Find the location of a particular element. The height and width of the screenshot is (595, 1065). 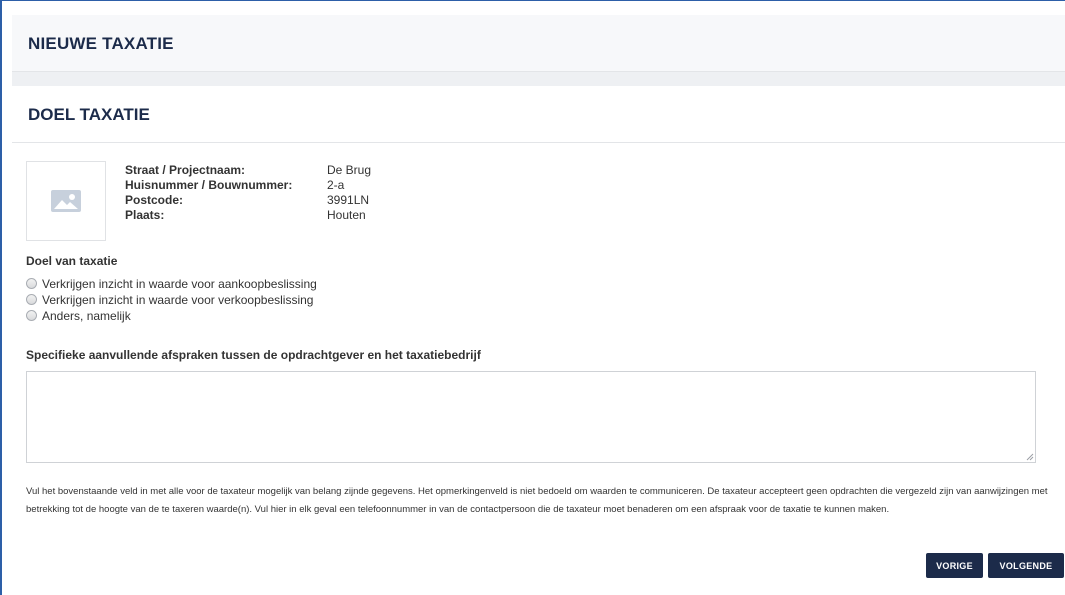

info-label: Postcode: is located at coordinates (154, 200).